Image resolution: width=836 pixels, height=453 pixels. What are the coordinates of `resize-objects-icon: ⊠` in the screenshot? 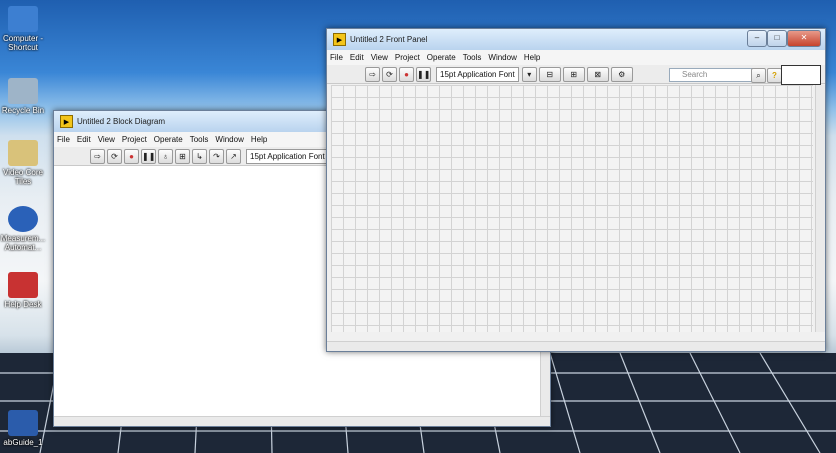 It's located at (597, 74).